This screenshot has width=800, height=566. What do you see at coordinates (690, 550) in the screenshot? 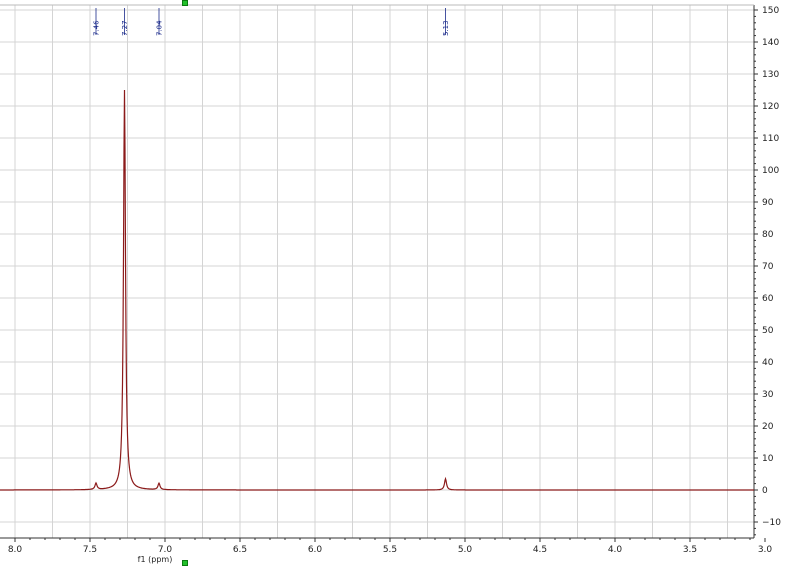
I see `x-tick-label: 3.5` at bounding box center [690, 550].